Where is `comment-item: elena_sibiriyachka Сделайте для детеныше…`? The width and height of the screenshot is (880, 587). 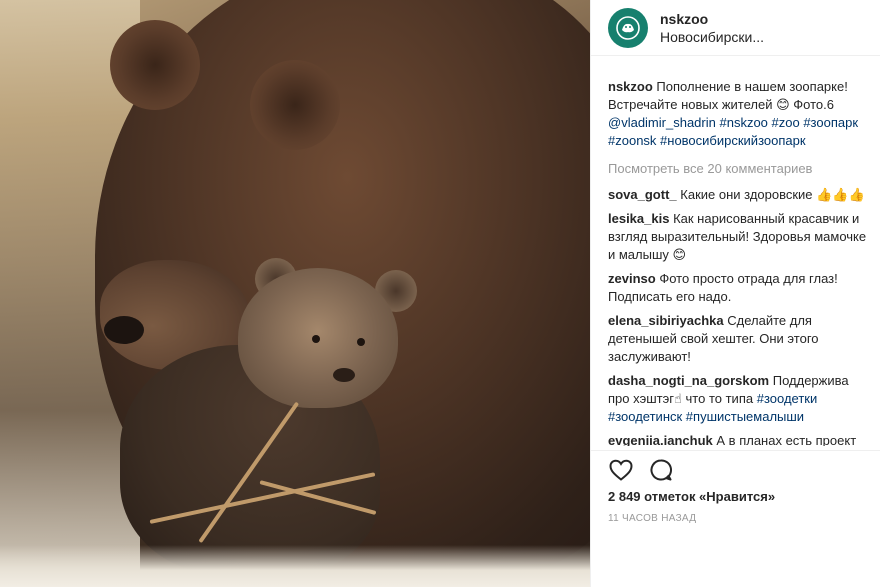
comment-item: elena_sibiriyachka Сделайте для детеныше… is located at coordinates (740, 339).